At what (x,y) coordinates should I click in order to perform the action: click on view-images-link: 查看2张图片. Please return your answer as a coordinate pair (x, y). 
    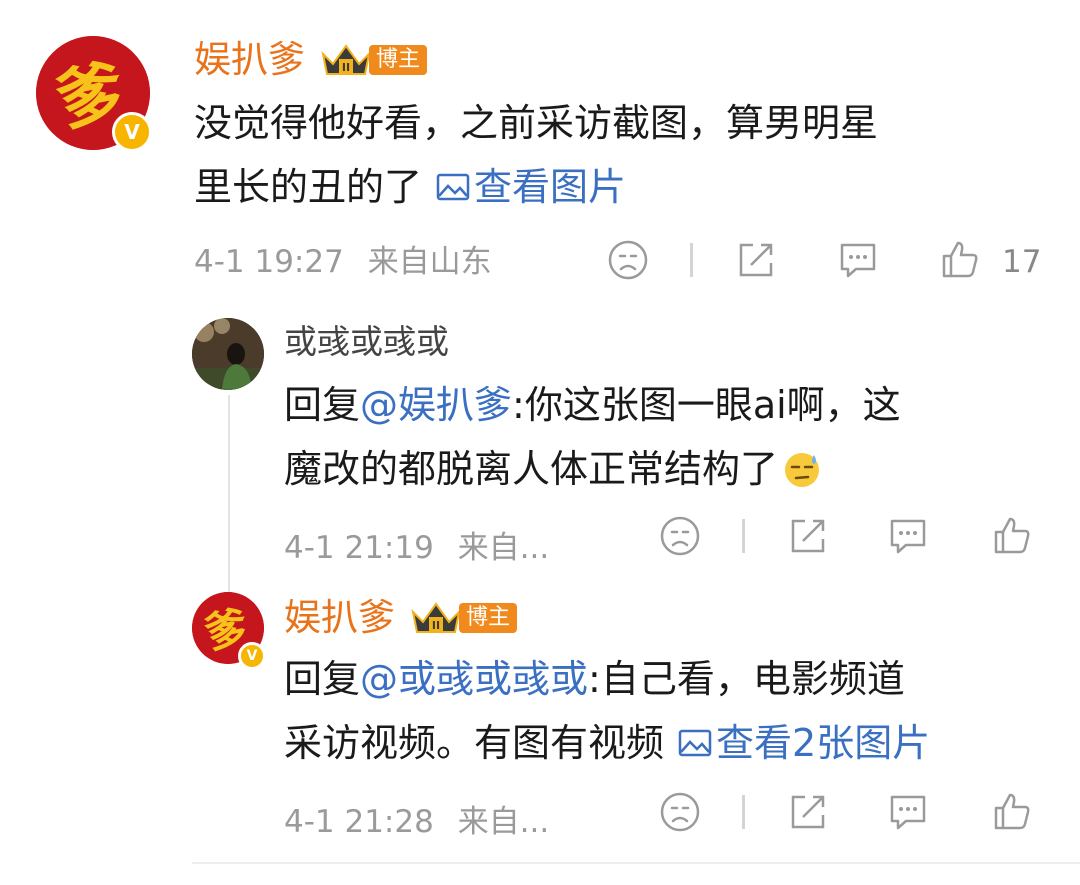
    Looking at the image, I should click on (804, 743).